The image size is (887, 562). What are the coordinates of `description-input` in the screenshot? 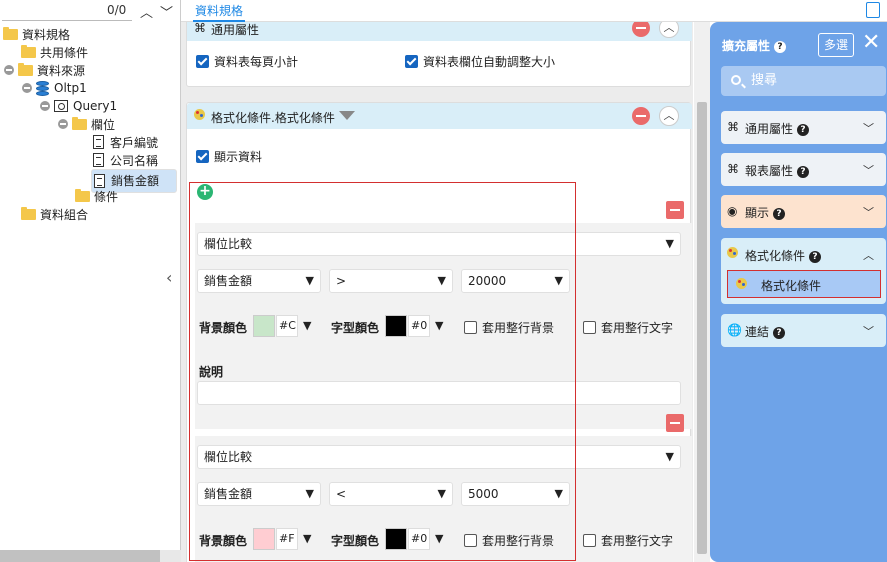 It's located at (439, 393).